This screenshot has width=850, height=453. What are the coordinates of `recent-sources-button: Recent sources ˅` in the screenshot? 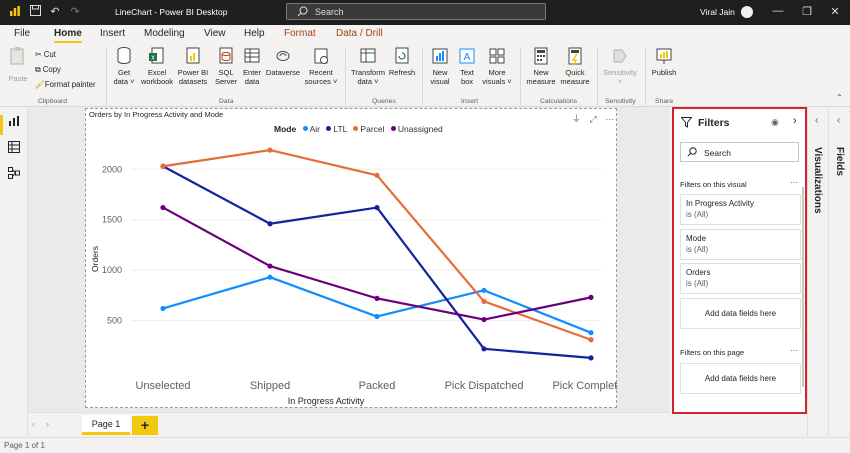 It's located at (321, 66).